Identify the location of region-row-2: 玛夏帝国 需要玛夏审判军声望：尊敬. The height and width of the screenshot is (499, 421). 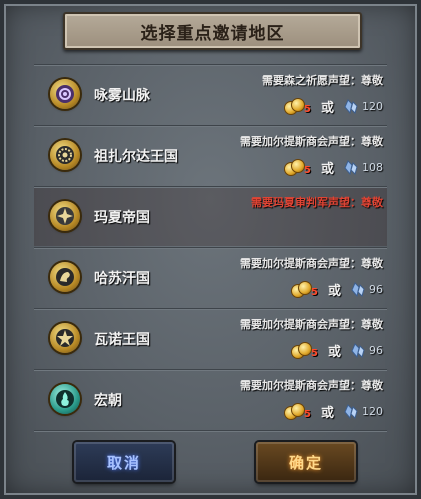
(210, 217).